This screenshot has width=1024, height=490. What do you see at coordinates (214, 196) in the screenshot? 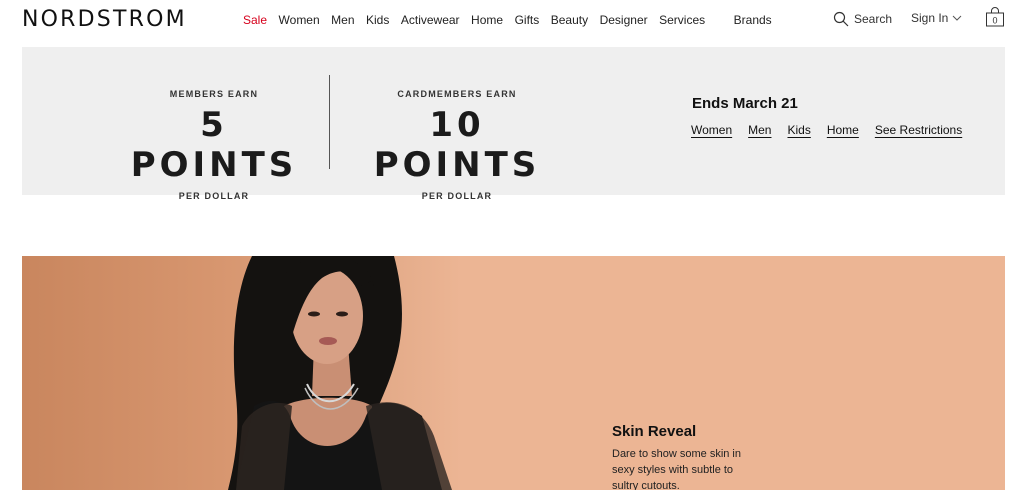
I see `members-per-dollar: PER DOLLAR` at bounding box center [214, 196].